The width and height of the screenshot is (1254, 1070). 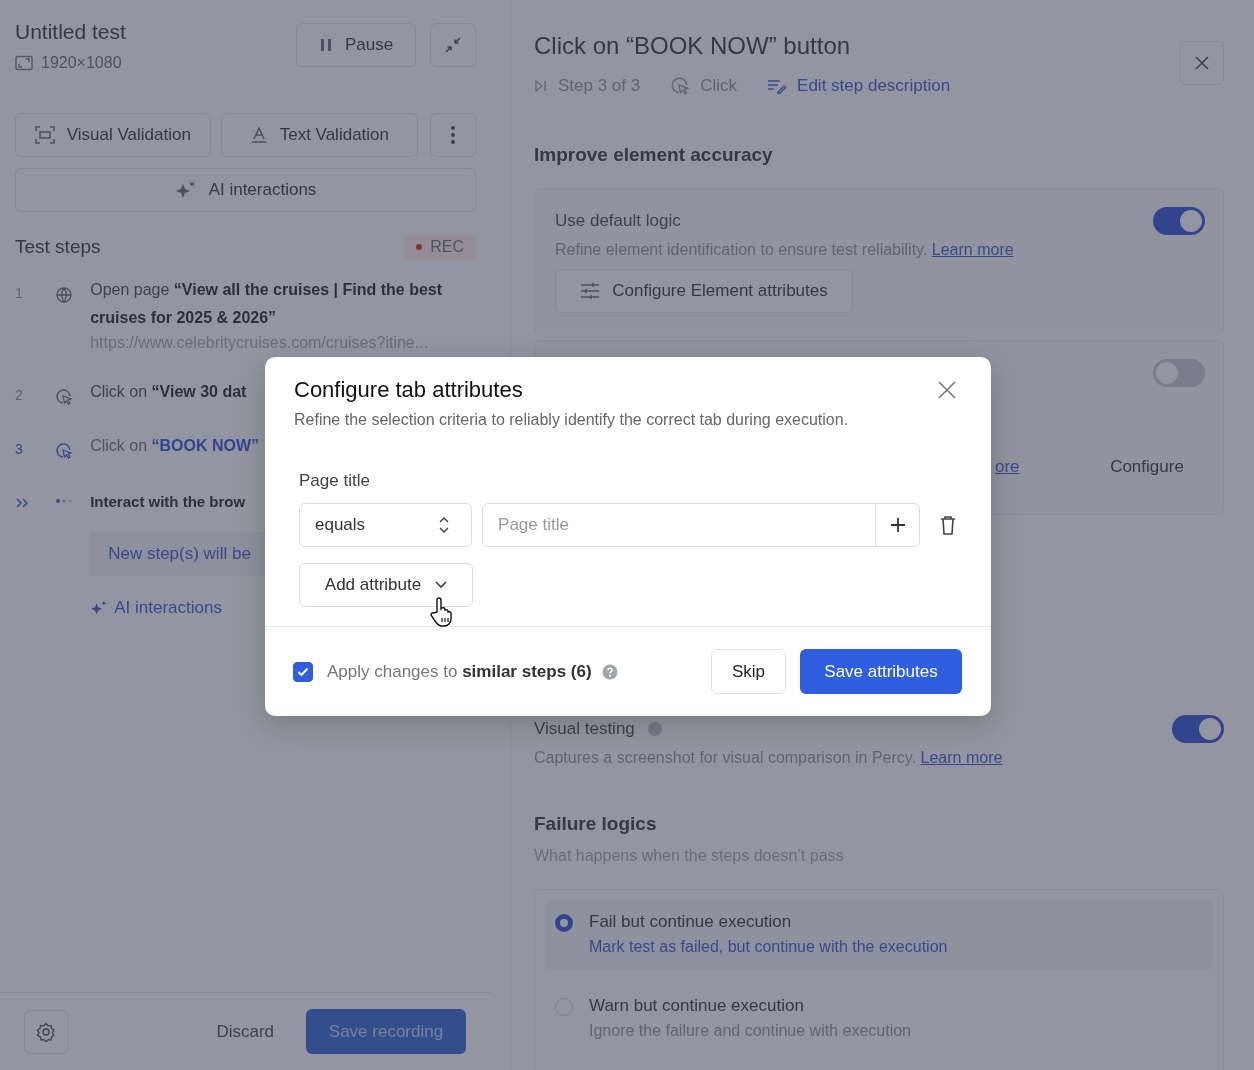 I want to click on failure-option: Fail but continue execution Mark test as failed, but continue with the execution, so click(x=879, y=935).